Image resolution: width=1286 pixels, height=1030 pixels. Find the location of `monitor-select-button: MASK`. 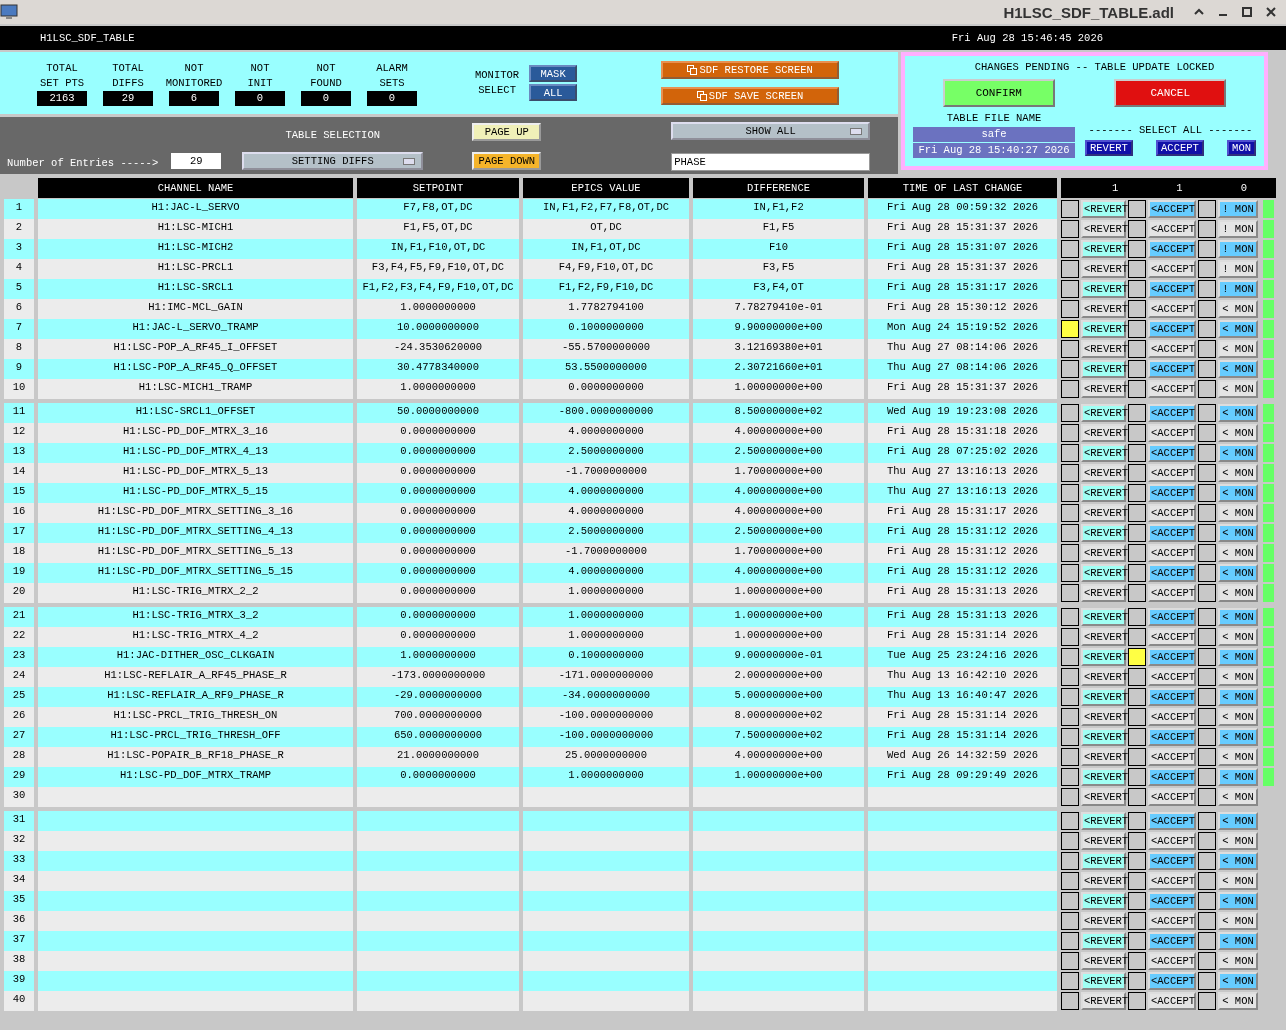

monitor-select-button: MASK is located at coordinates (553, 73).